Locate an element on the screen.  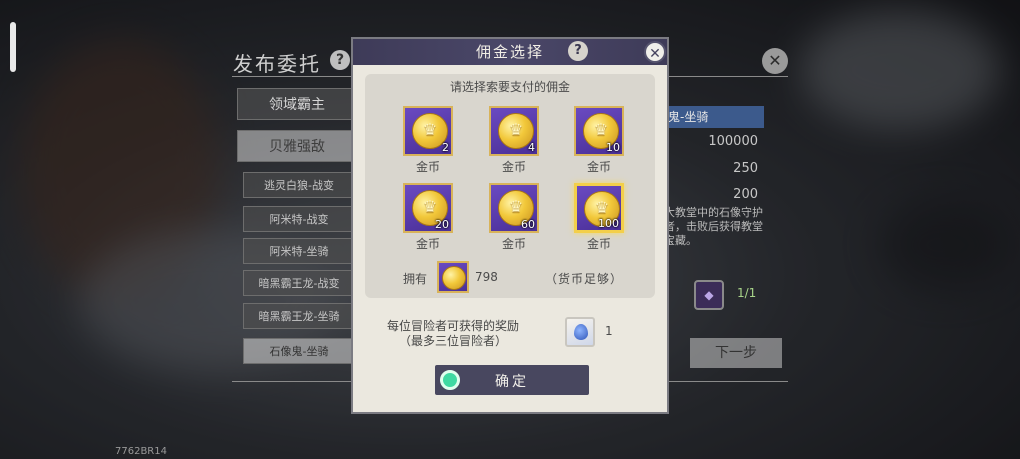
coin-option-60: ♛ 60 is located at coordinates (514, 208).